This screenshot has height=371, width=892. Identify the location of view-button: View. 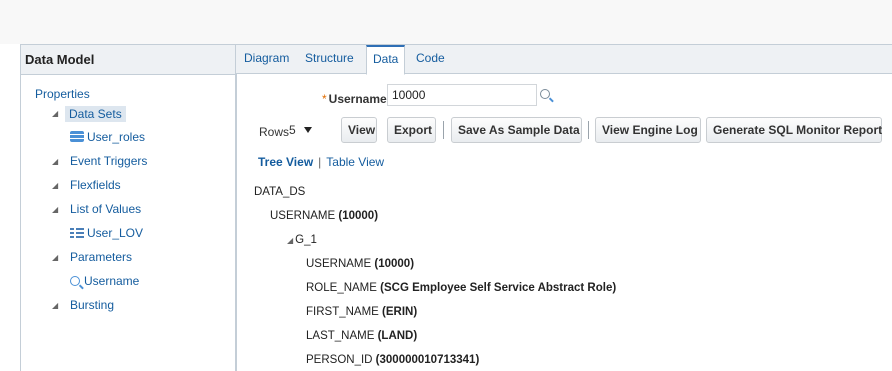
(359, 130).